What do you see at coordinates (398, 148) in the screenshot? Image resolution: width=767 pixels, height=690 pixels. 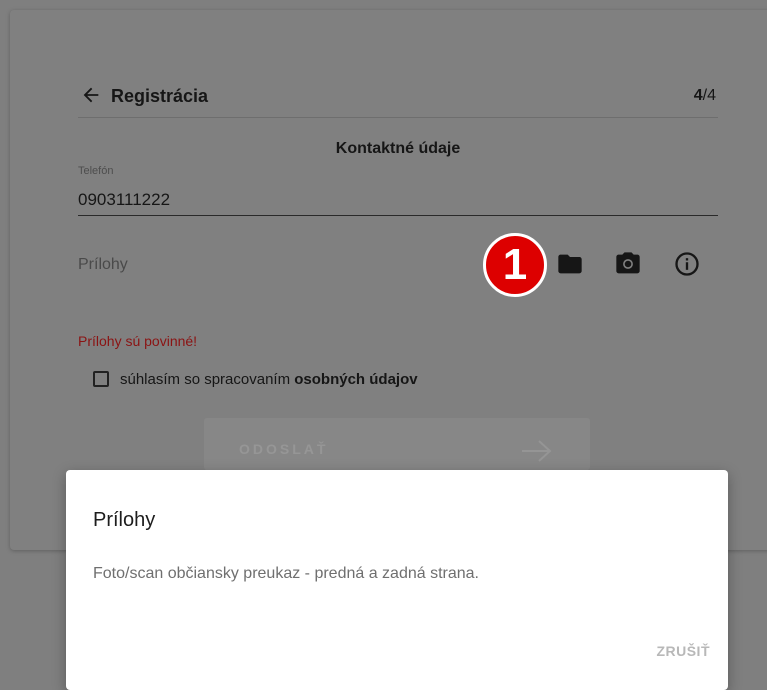 I see `section-title: Kontaktné údaje` at bounding box center [398, 148].